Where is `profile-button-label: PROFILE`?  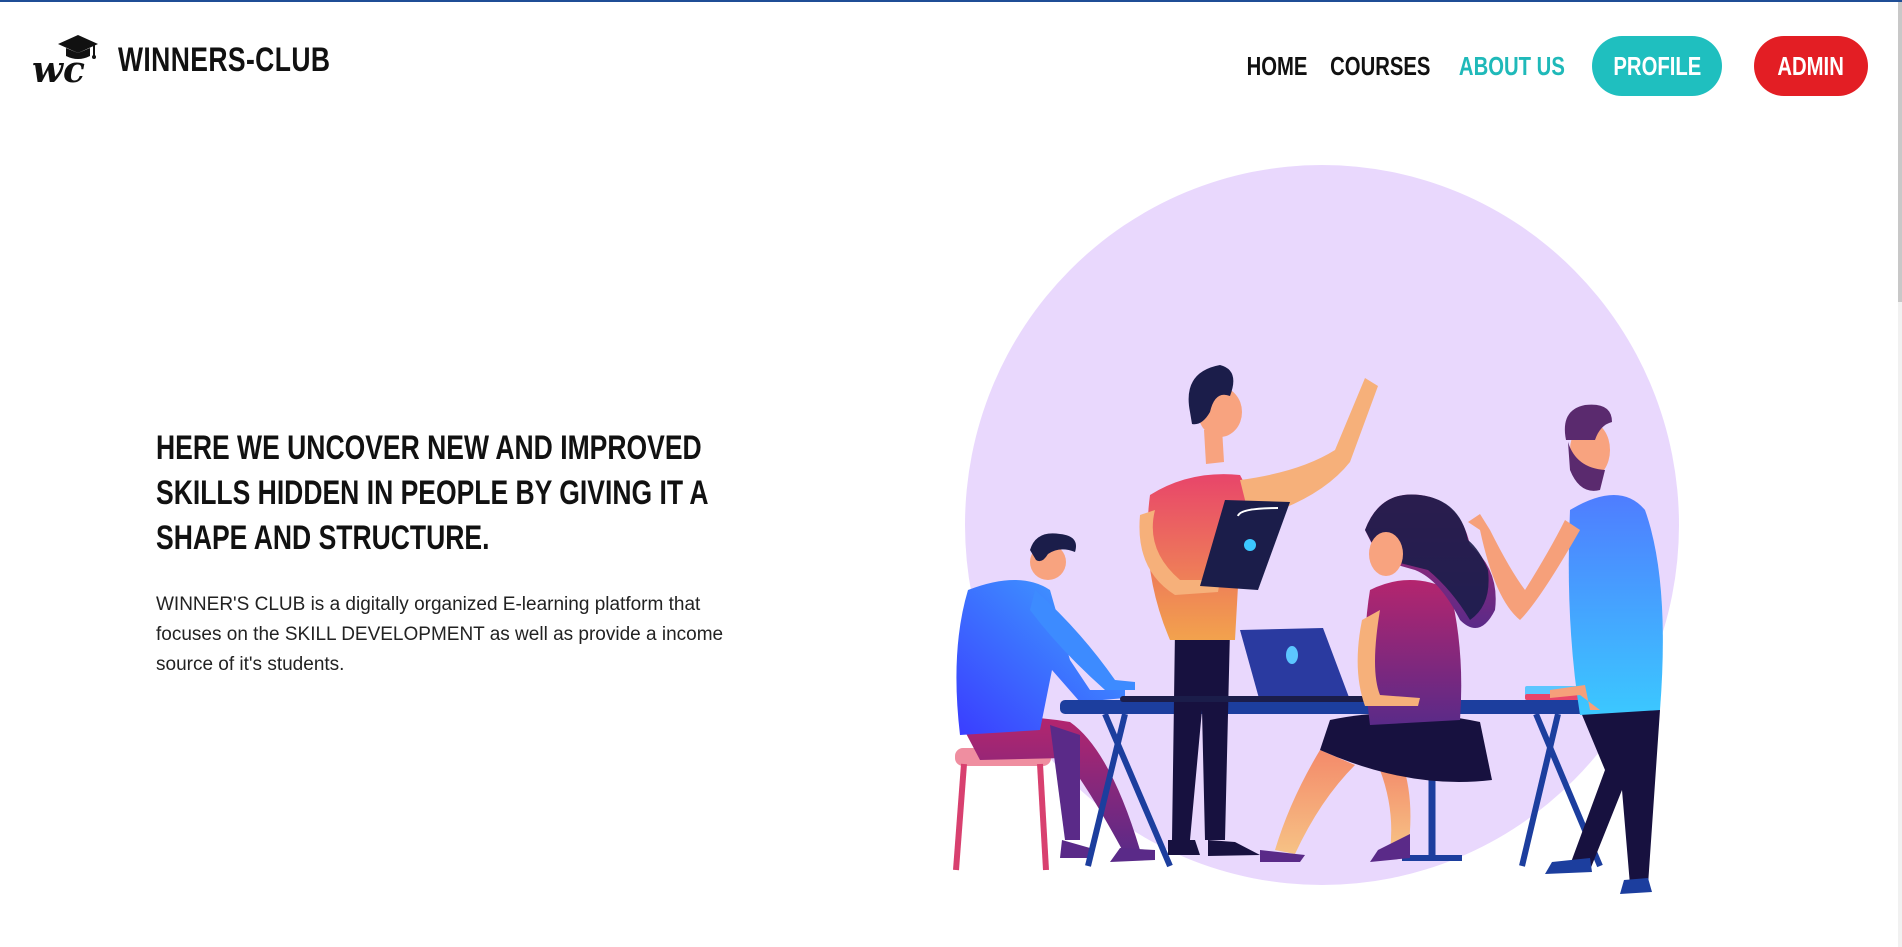 profile-button-label: PROFILE is located at coordinates (1657, 65).